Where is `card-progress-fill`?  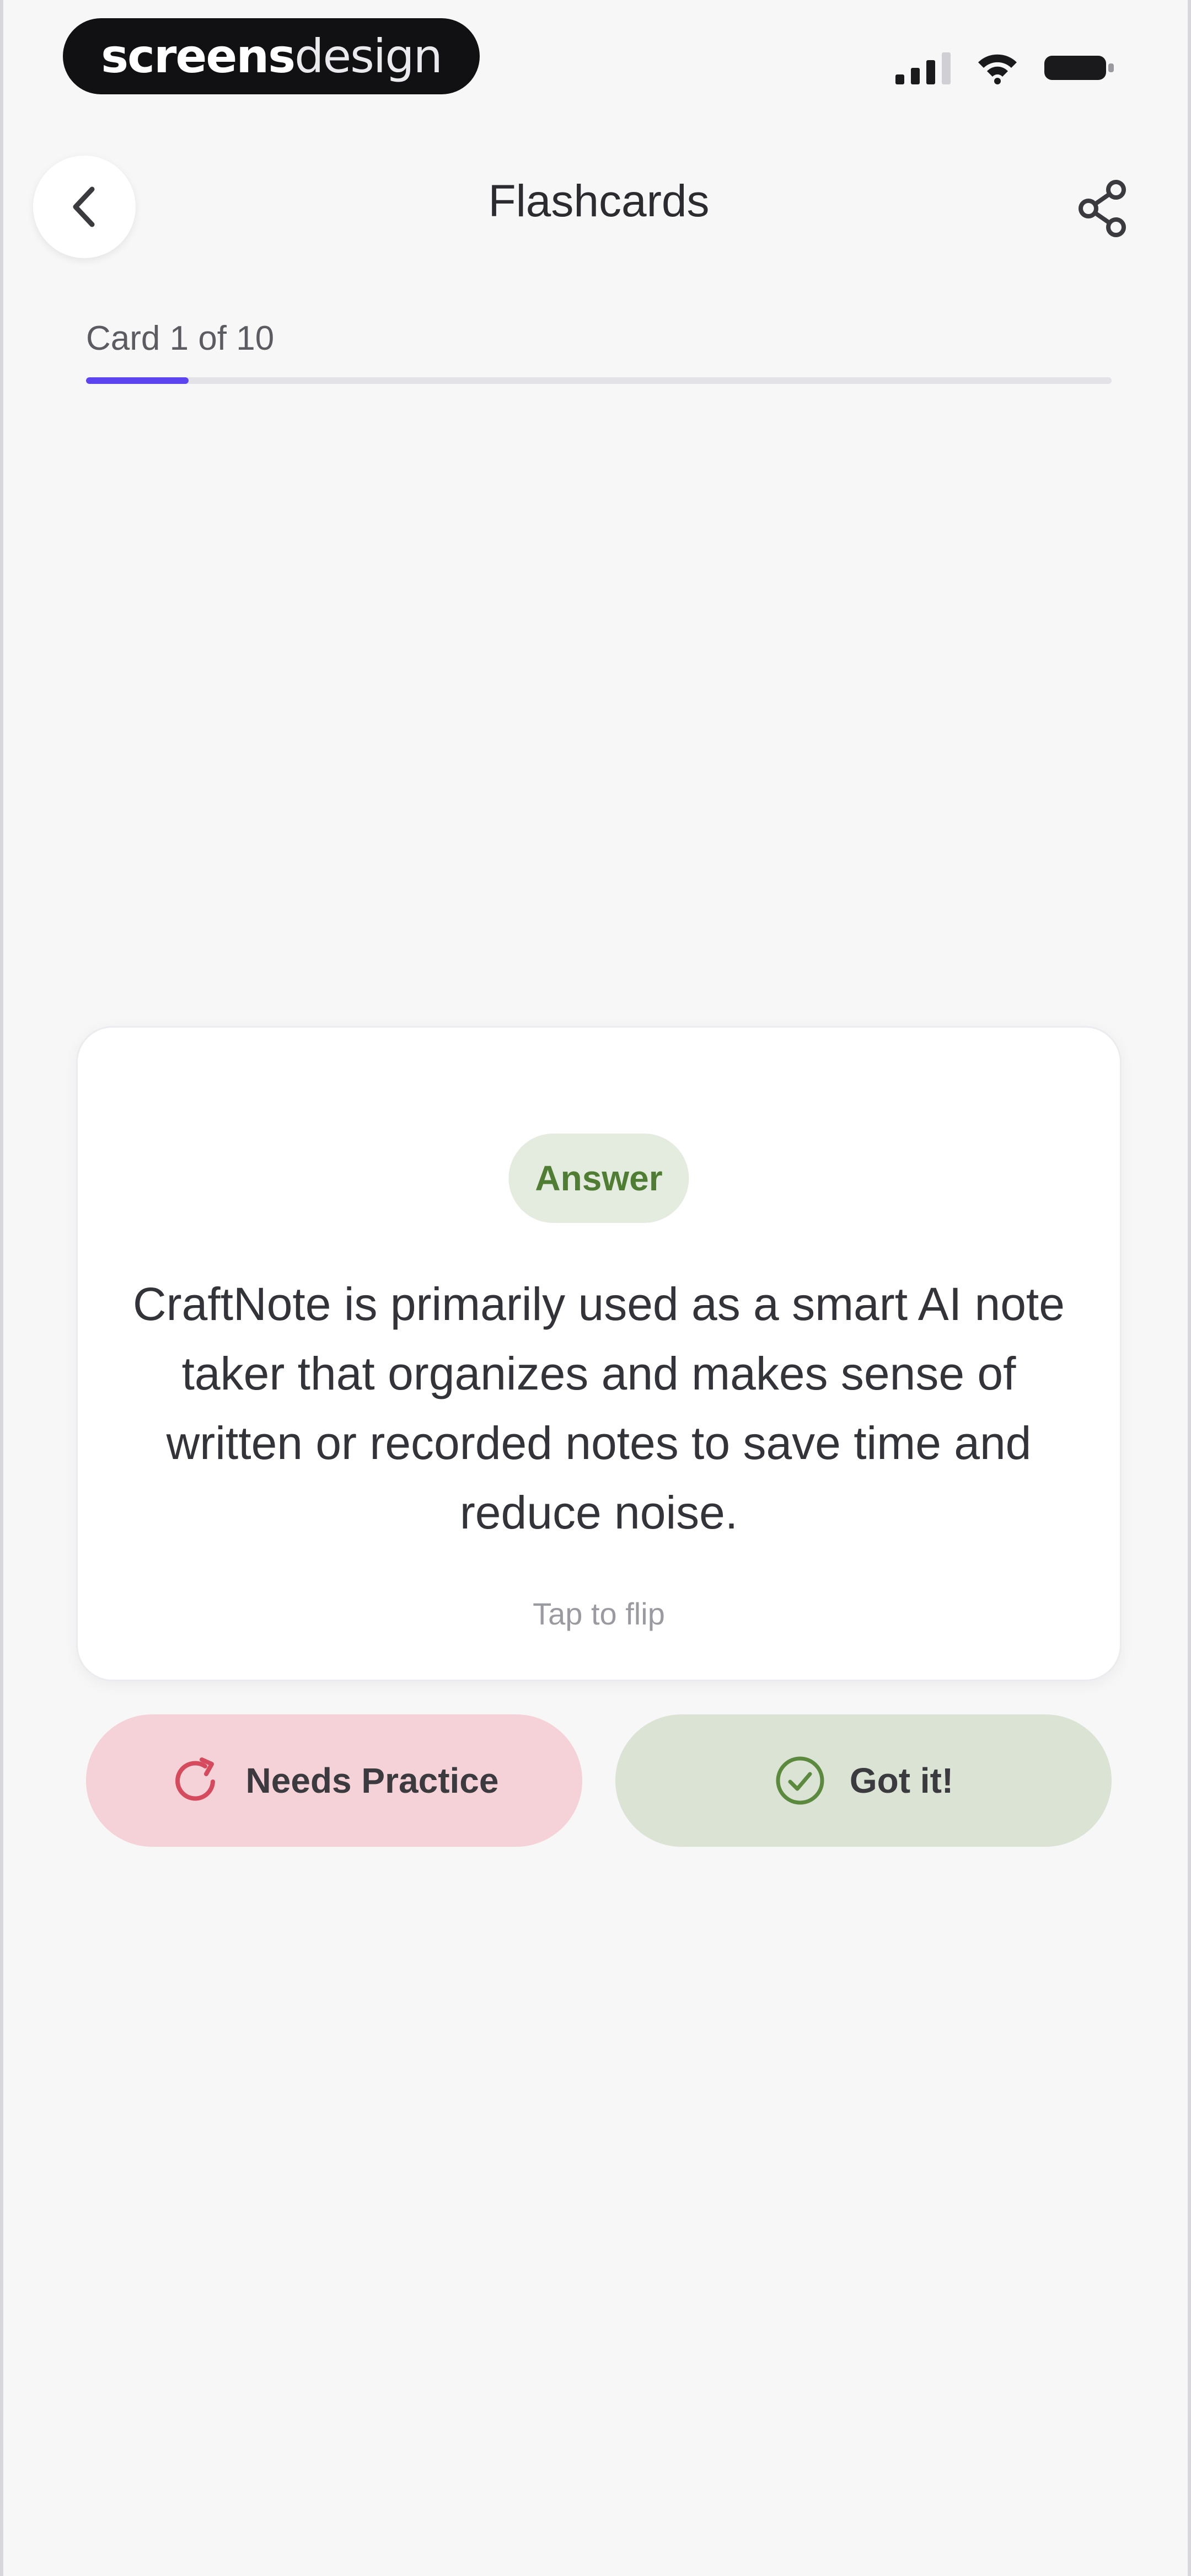
card-progress-fill is located at coordinates (137, 380).